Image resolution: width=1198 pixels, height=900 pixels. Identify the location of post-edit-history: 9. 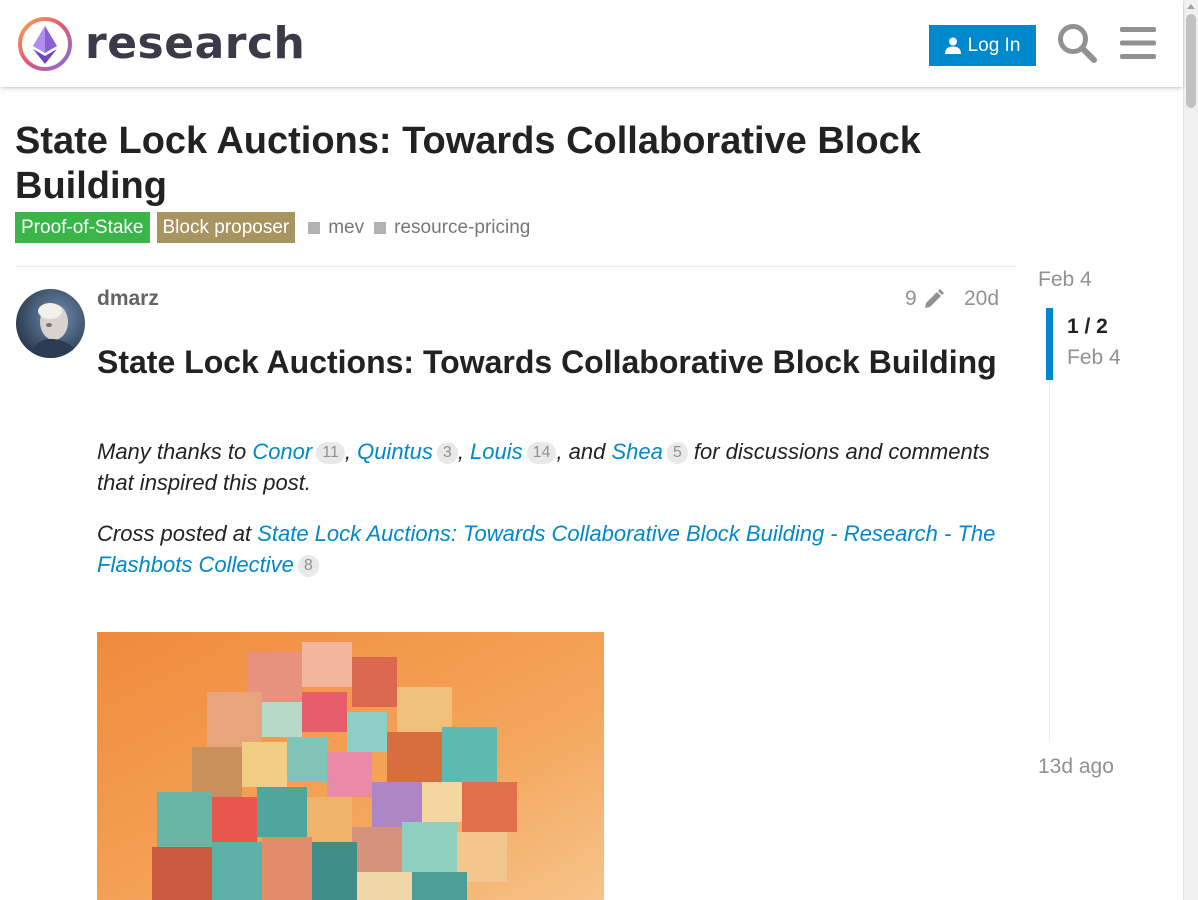
(925, 299).